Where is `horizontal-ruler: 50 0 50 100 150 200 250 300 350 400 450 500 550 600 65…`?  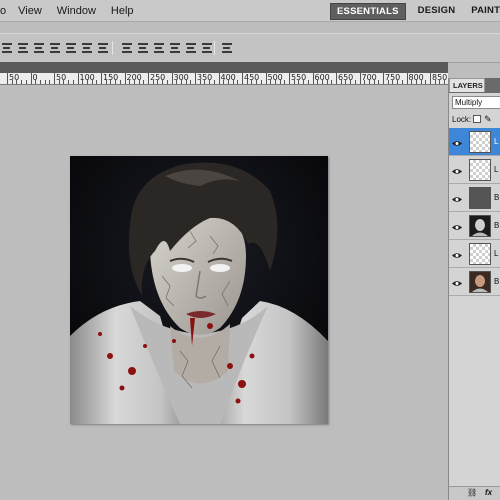
horizontal-ruler: 50 0 50 100 150 200 250 300 350 400 450 500 550 600 65… is located at coordinates (224, 79).